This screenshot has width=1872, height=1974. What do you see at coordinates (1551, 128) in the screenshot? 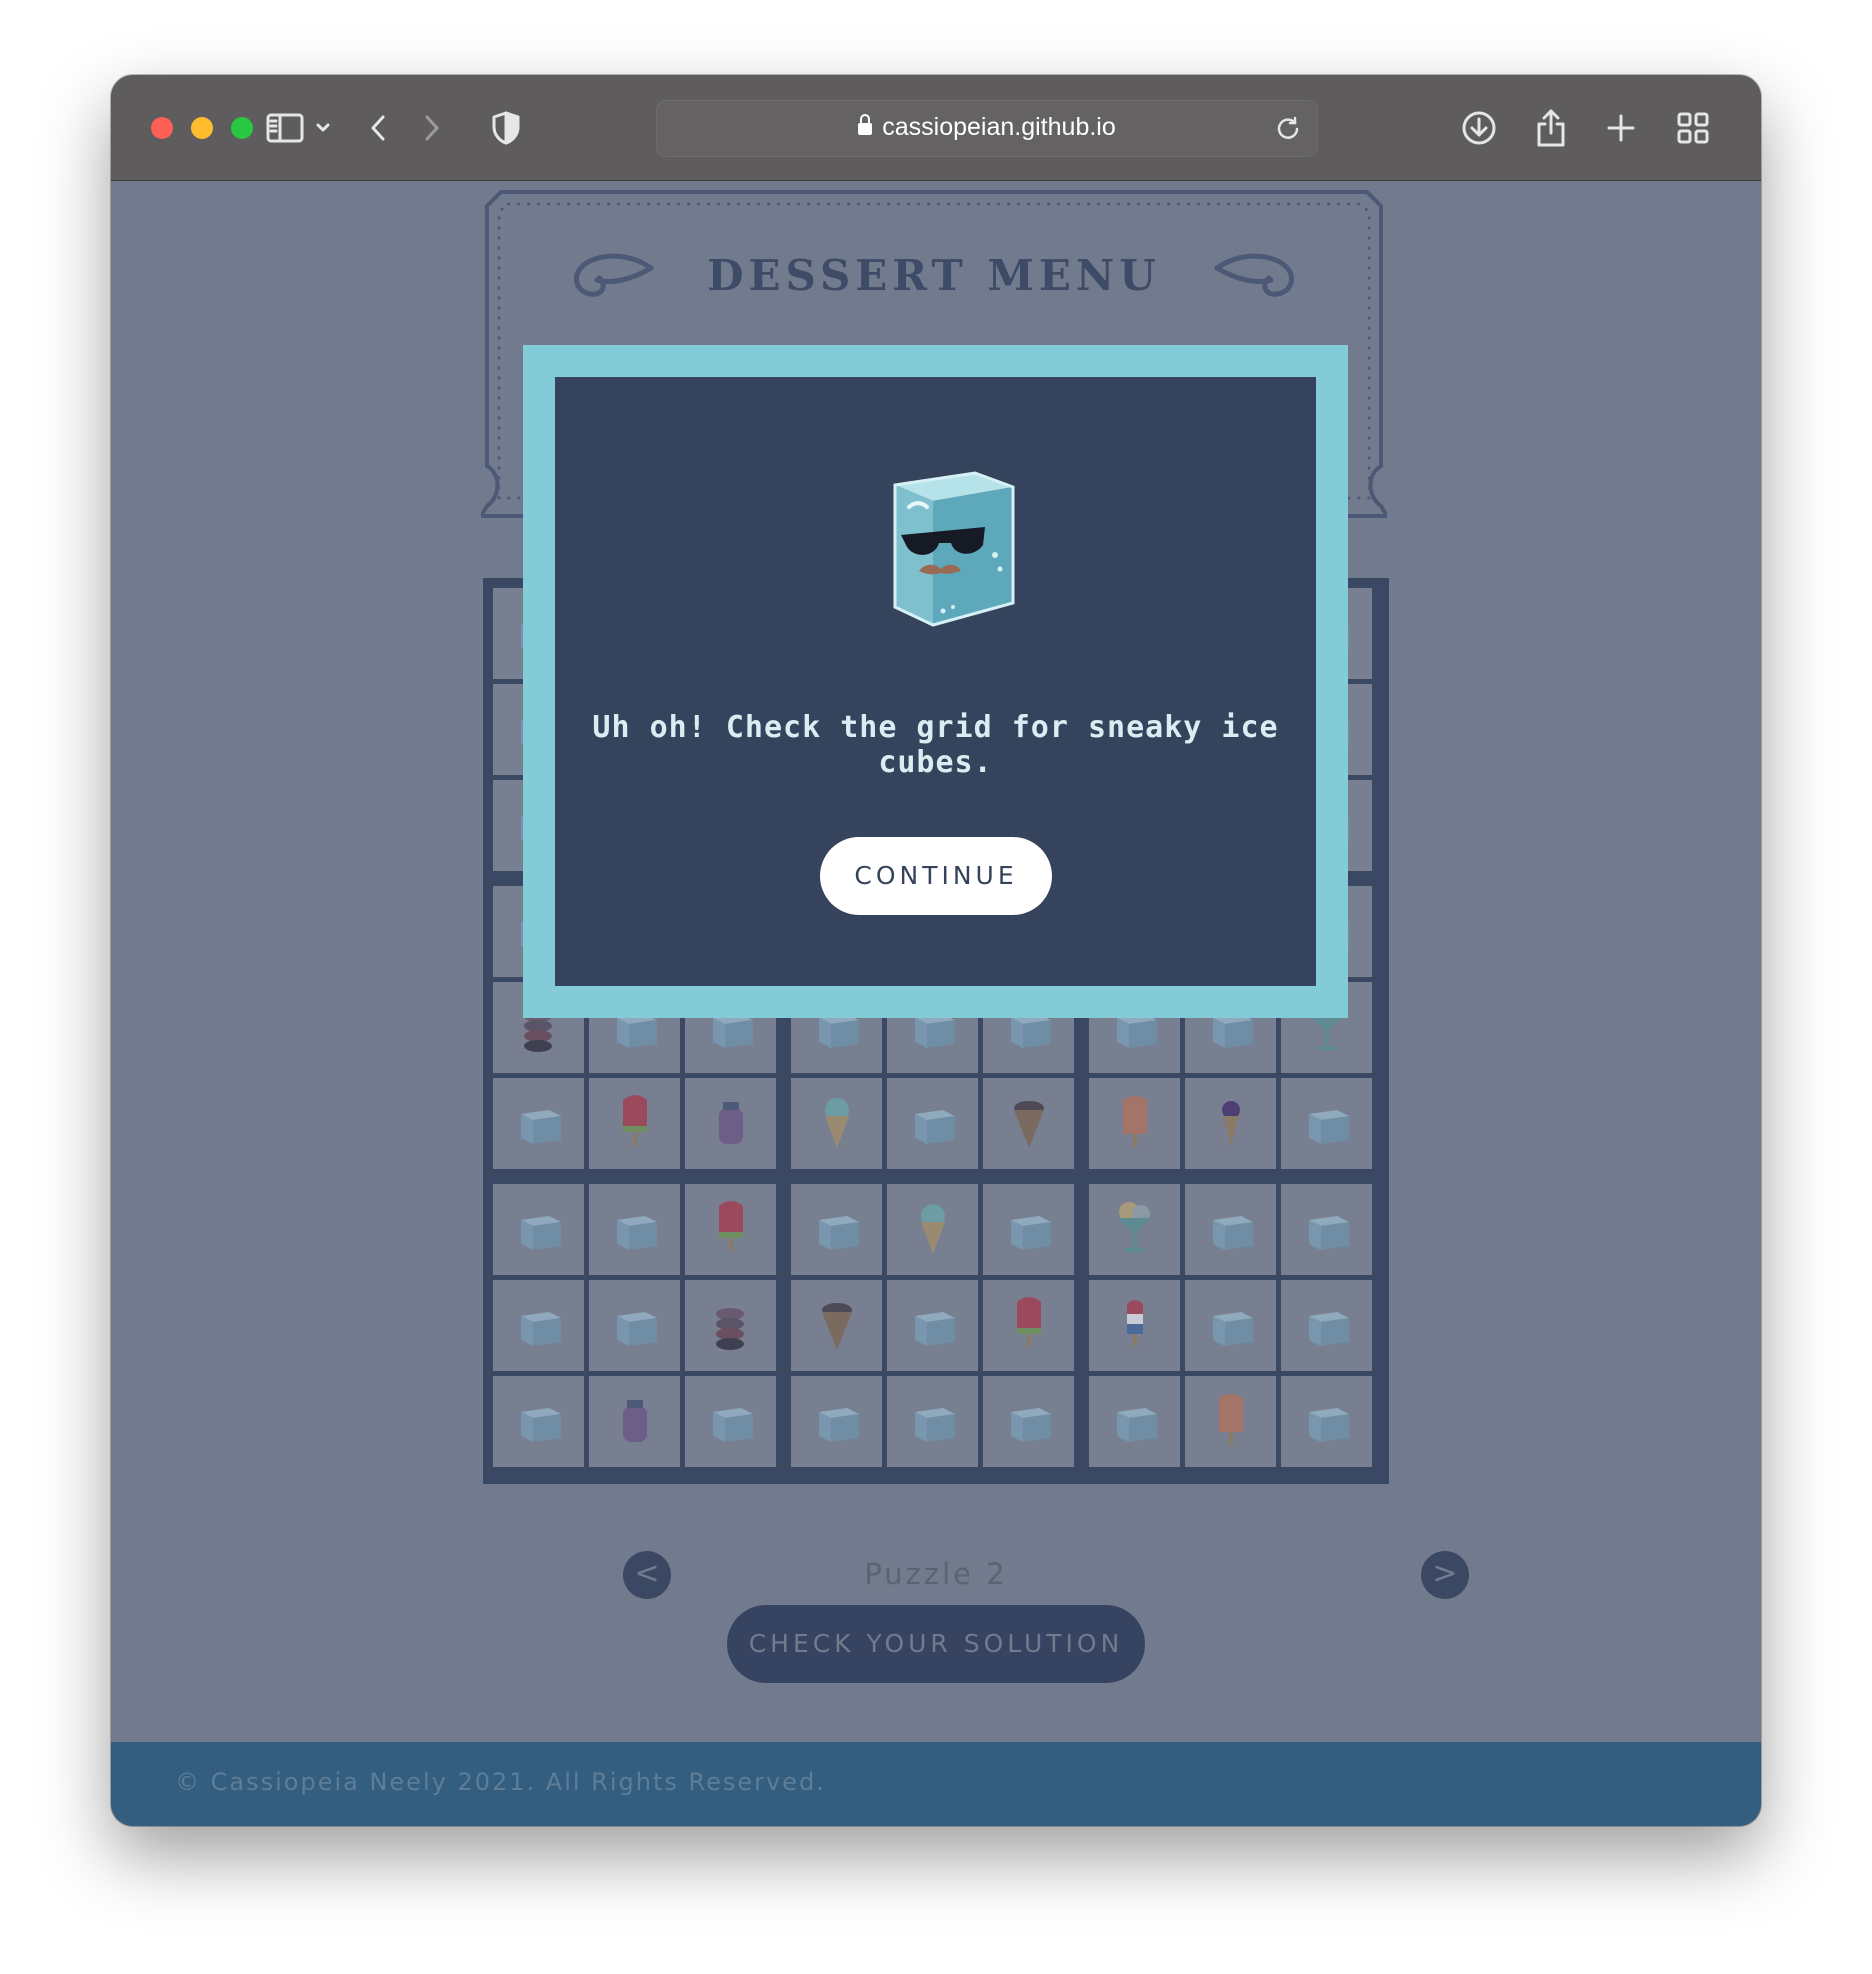
I see `share-icon` at bounding box center [1551, 128].